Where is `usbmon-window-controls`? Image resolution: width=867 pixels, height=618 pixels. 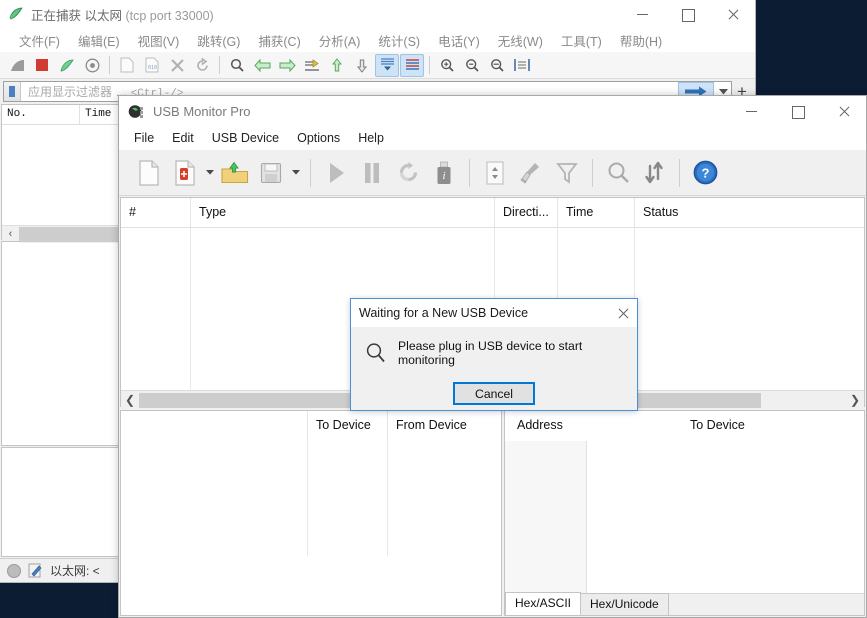
usbmon-window-controls is located at coordinates (797, 111).